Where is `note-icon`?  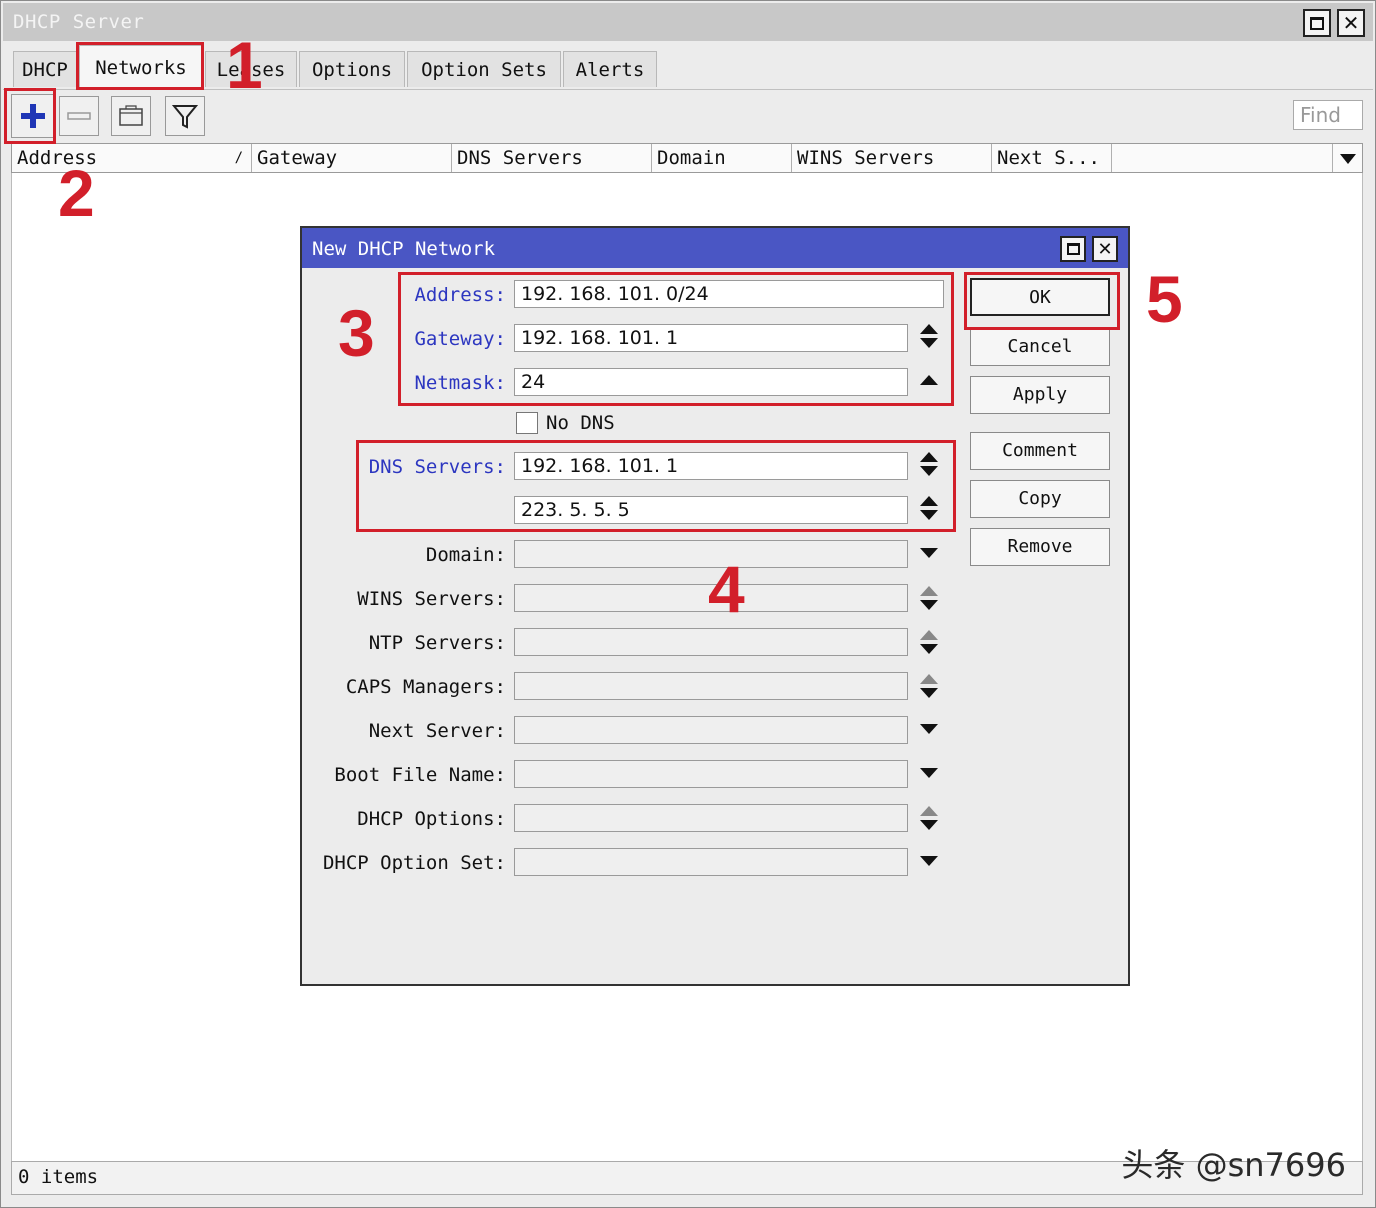
note-icon is located at coordinates (131, 115).